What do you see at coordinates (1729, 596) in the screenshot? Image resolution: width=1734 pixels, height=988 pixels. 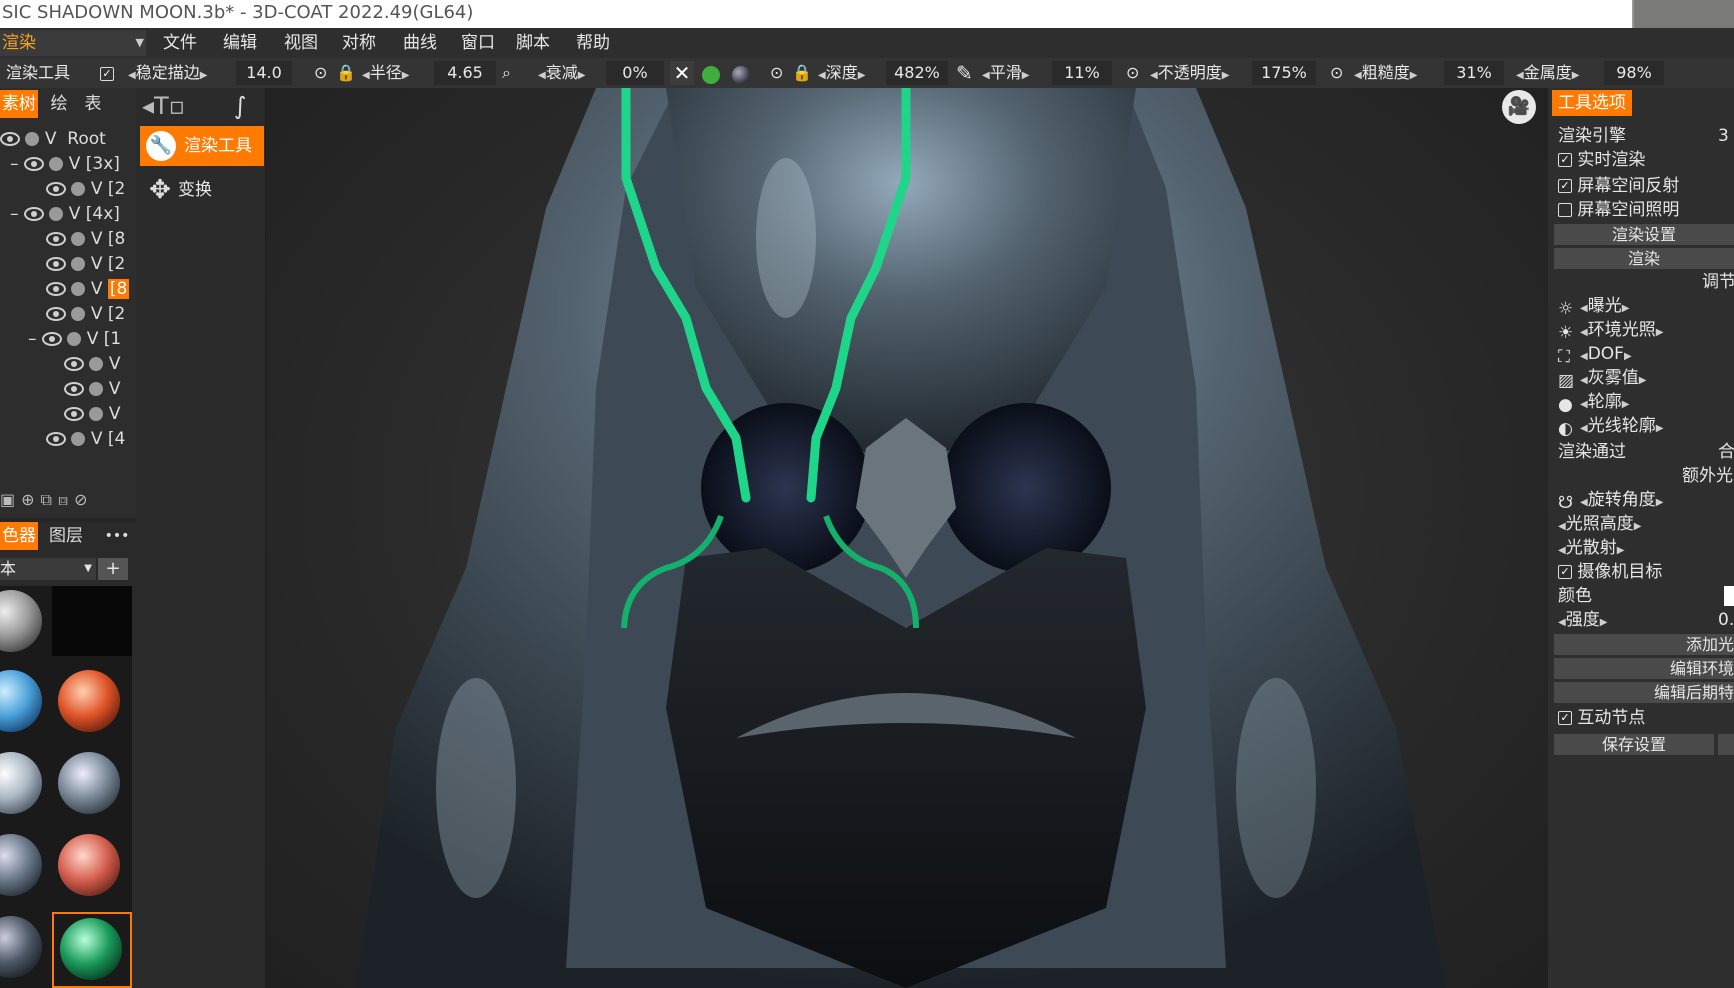 I see `color-swatch` at bounding box center [1729, 596].